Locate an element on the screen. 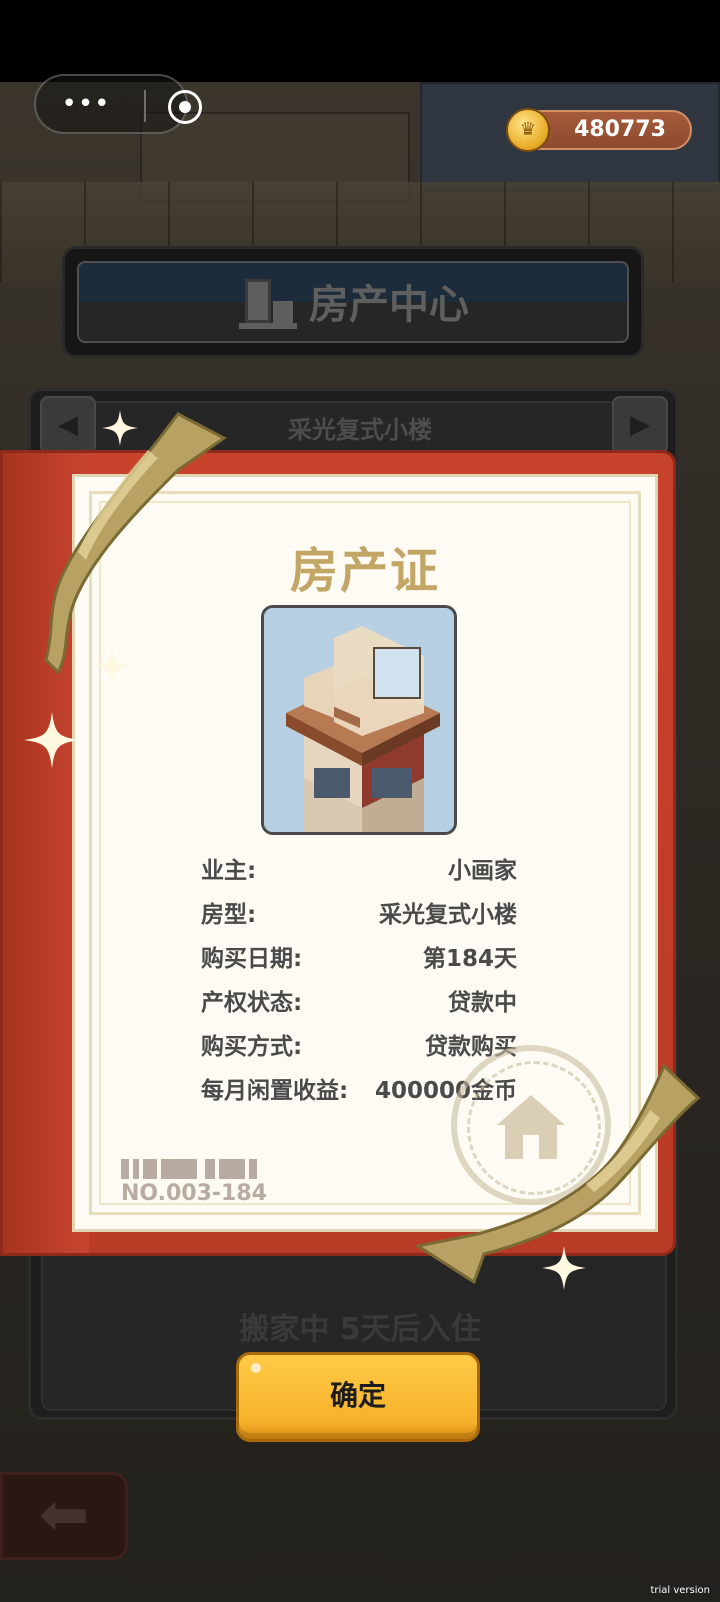 This screenshot has width=720, height=1602. next-house-button: ▶ is located at coordinates (640, 425).